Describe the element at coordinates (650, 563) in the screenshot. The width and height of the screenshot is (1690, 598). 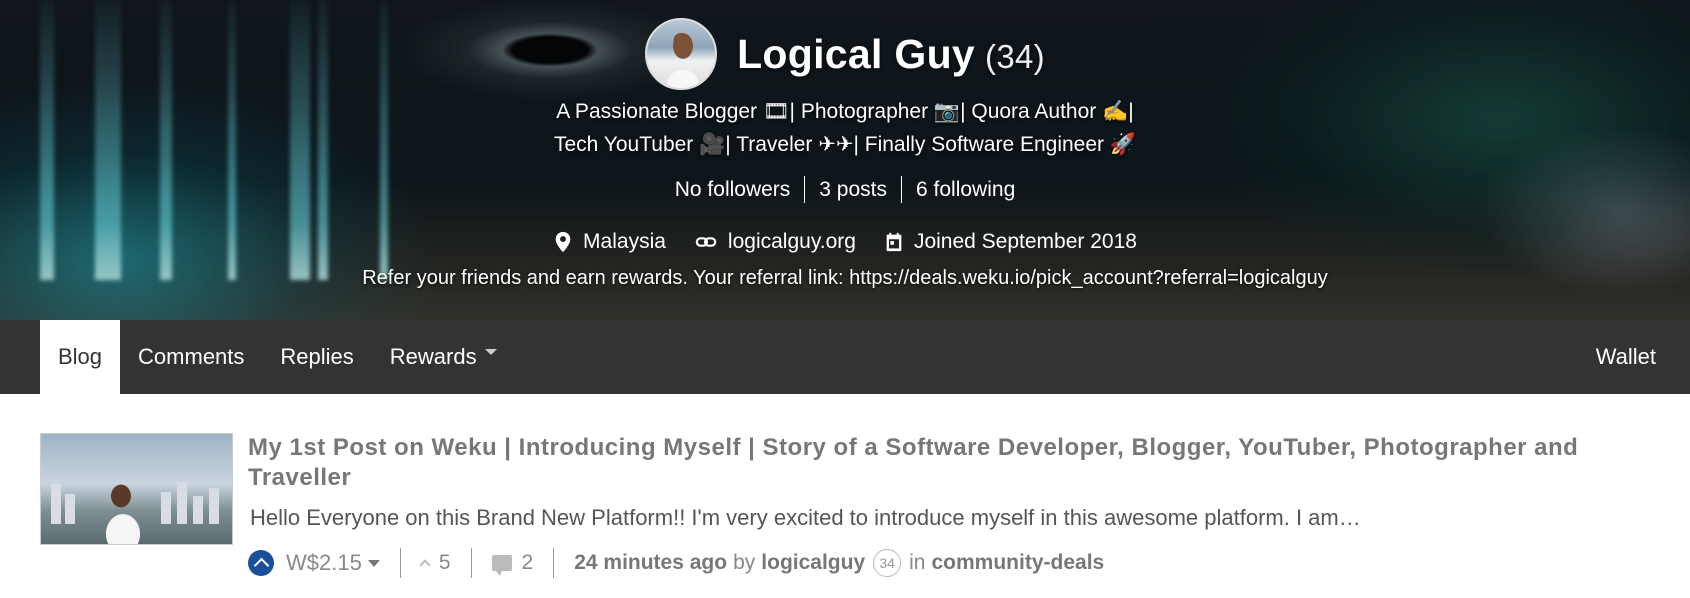
I see `post-time: 24 minutes ago` at that location.